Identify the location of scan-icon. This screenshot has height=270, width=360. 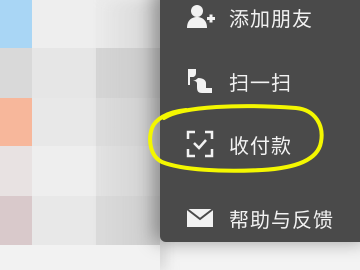
(200, 81).